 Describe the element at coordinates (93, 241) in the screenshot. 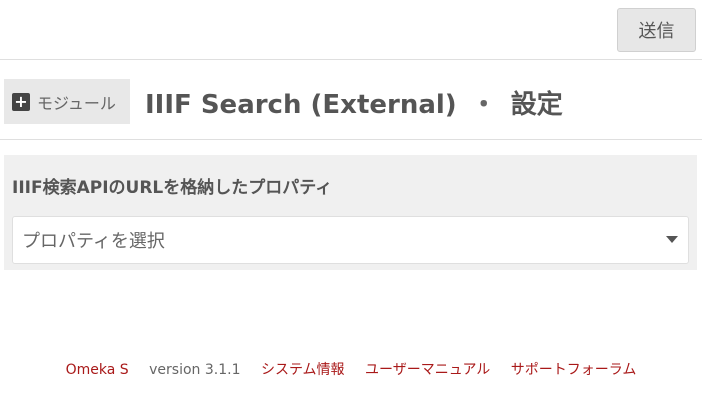

I see `property-select-value: プロパティを選択` at that location.